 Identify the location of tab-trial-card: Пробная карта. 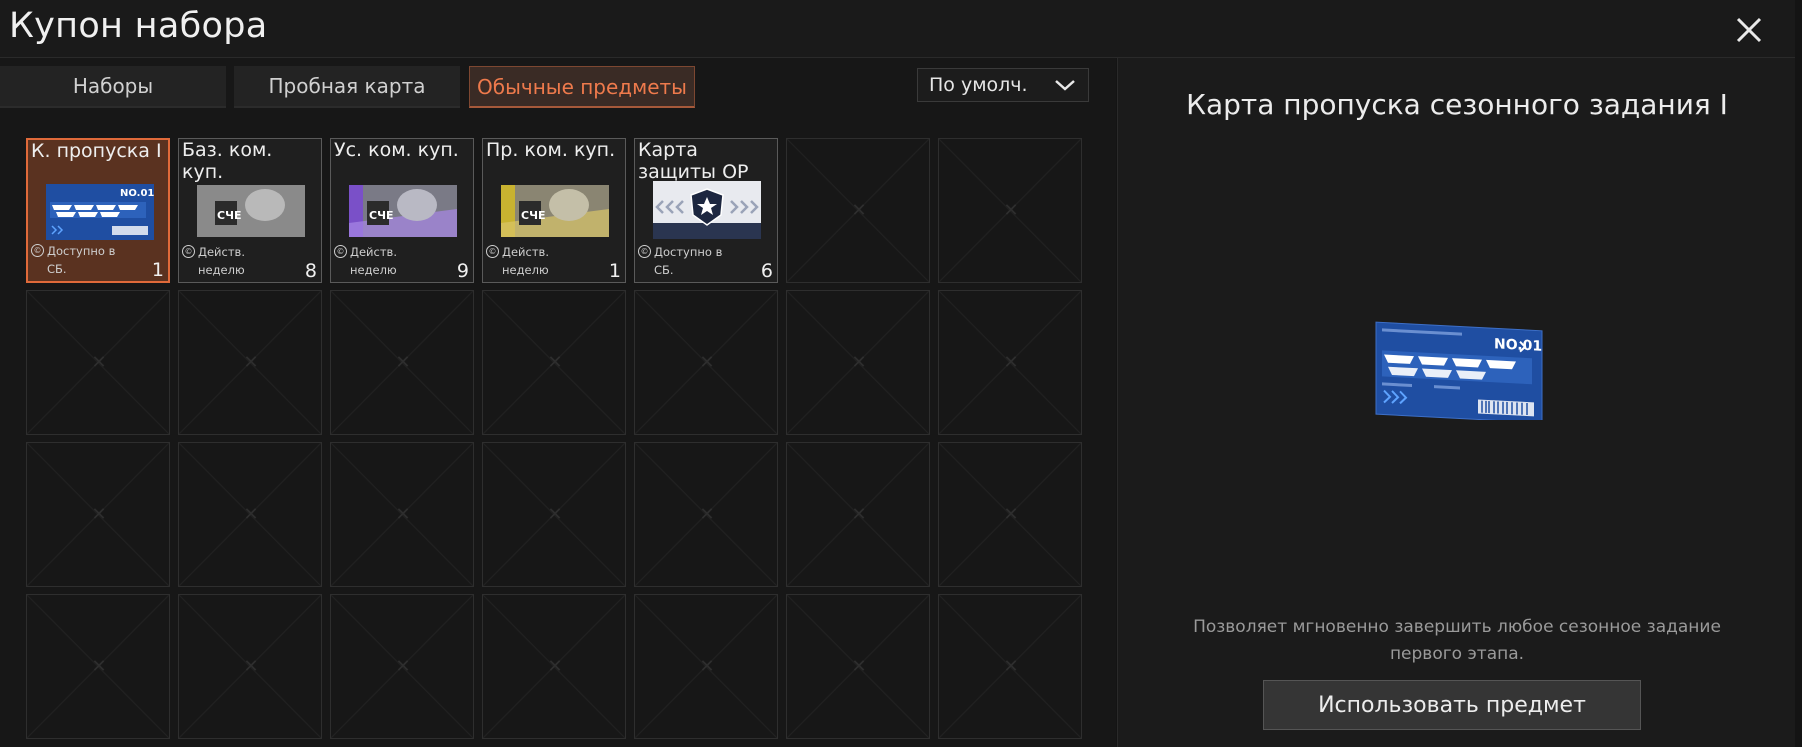
(347, 87).